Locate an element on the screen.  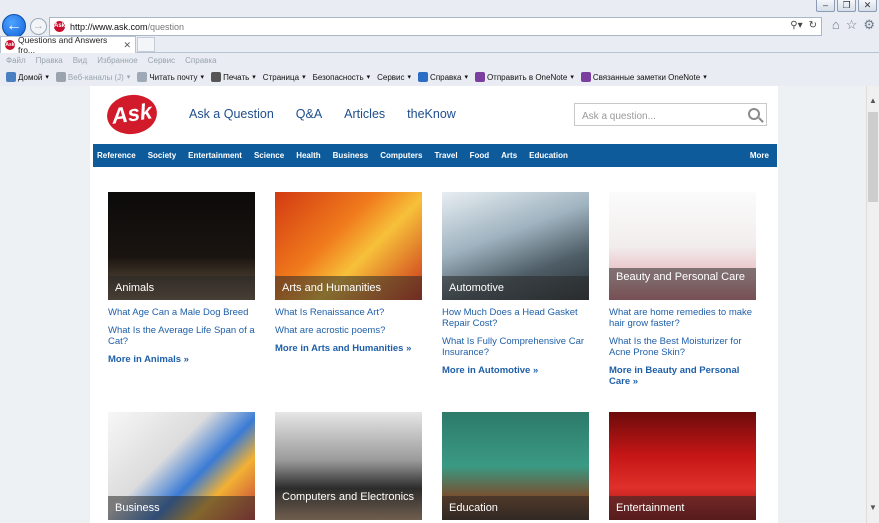
command-item: Сервис ▾ is located at coordinates (394, 77).